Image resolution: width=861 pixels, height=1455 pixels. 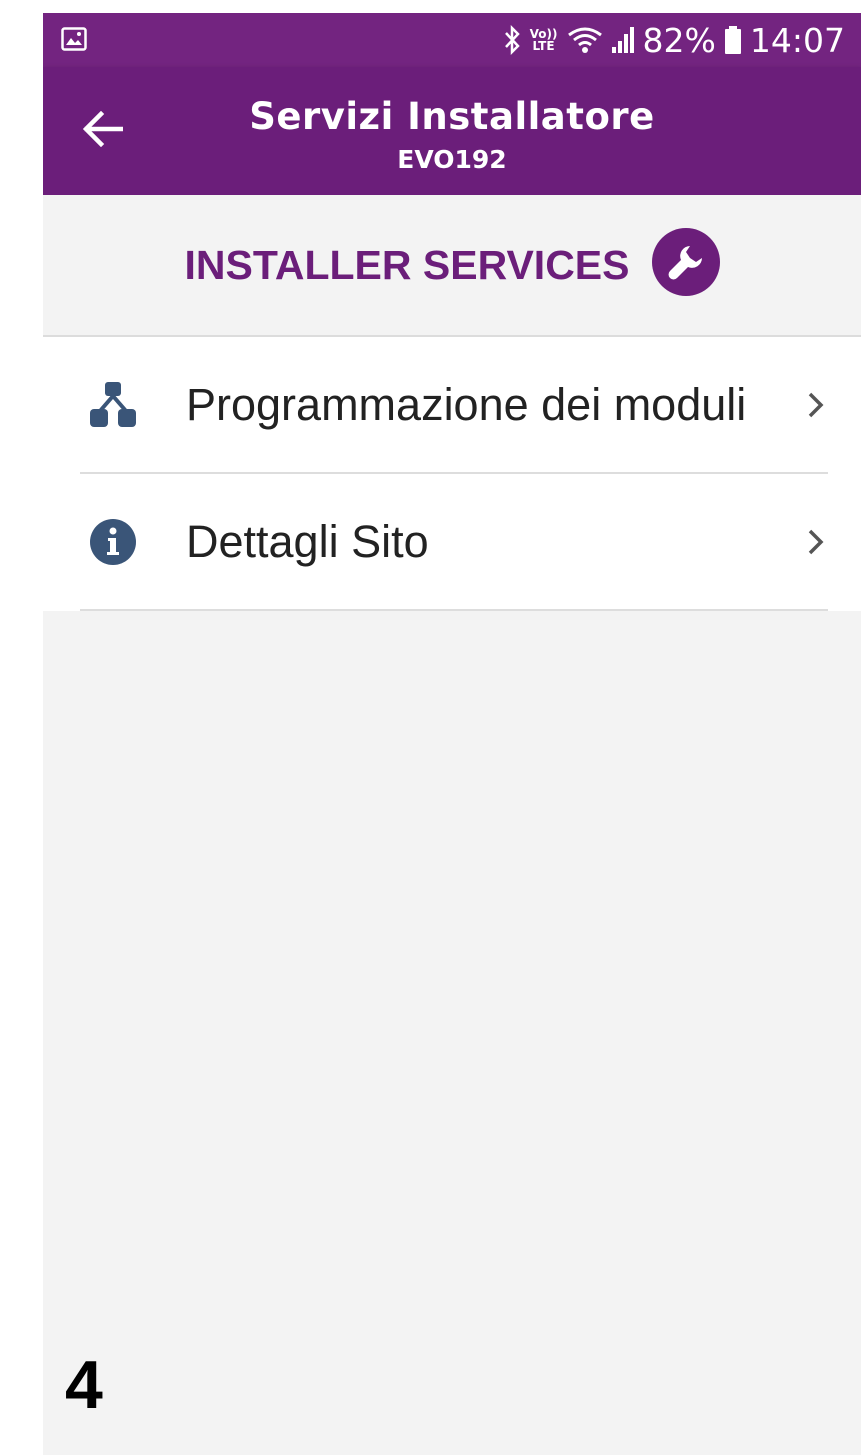 I want to click on menu-item-label: Dettagli Sito, so click(x=307, y=541).